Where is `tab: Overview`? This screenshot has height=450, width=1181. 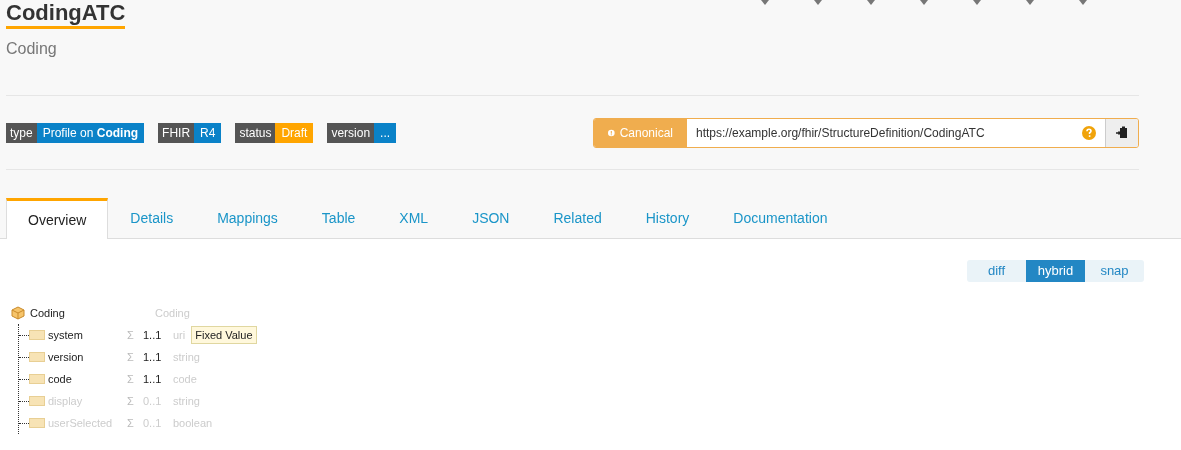
tab: Overview is located at coordinates (57, 218).